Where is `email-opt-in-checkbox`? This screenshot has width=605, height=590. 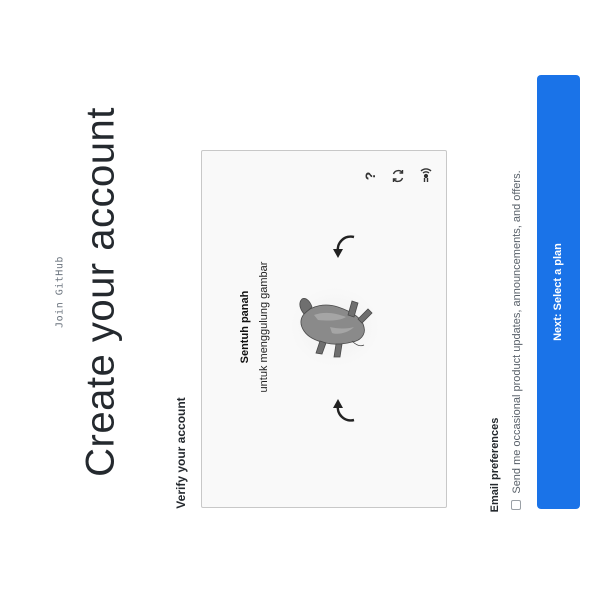 email-opt-in-checkbox is located at coordinates (516, 505).